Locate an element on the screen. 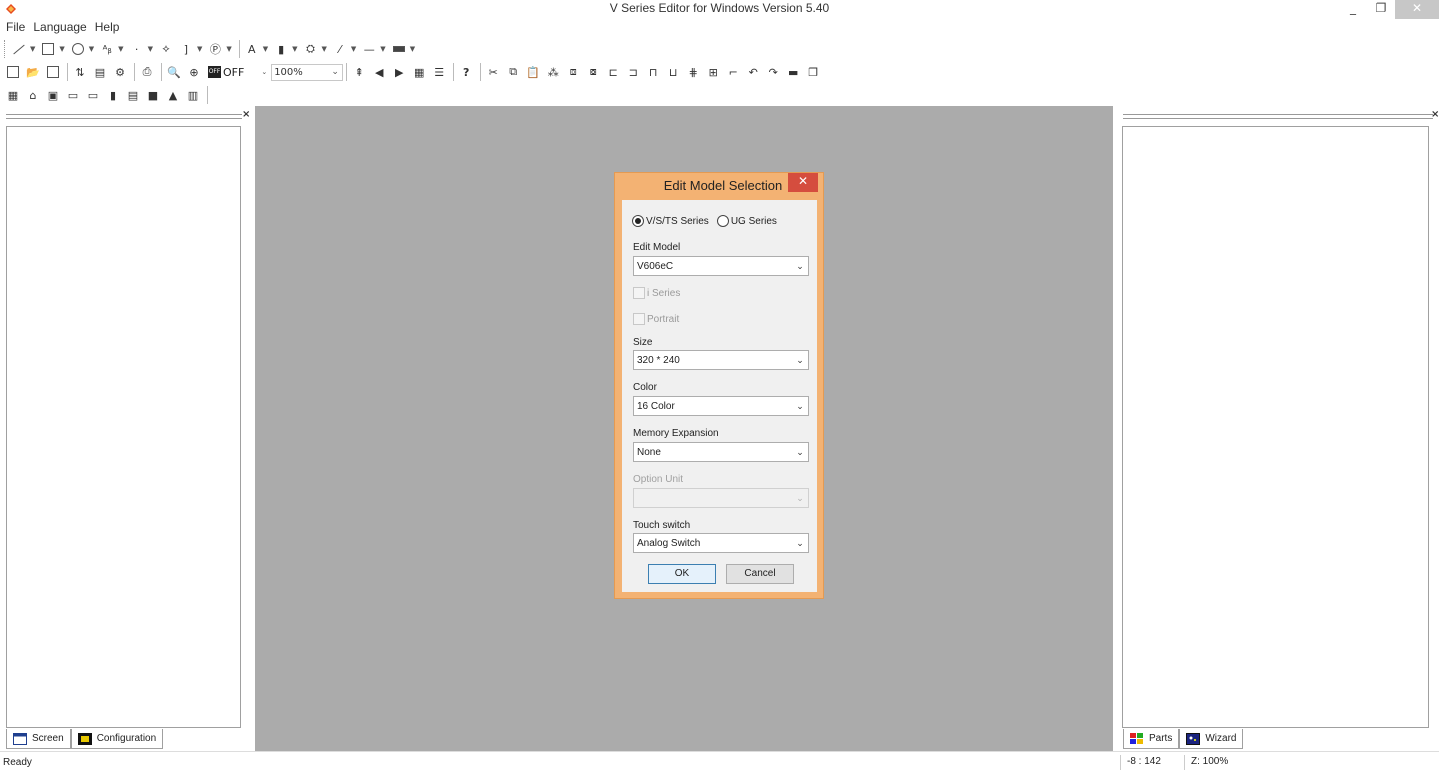 Image resolution: width=1439 pixels, height=771 pixels. cancel-button: Cancel is located at coordinates (760, 574).